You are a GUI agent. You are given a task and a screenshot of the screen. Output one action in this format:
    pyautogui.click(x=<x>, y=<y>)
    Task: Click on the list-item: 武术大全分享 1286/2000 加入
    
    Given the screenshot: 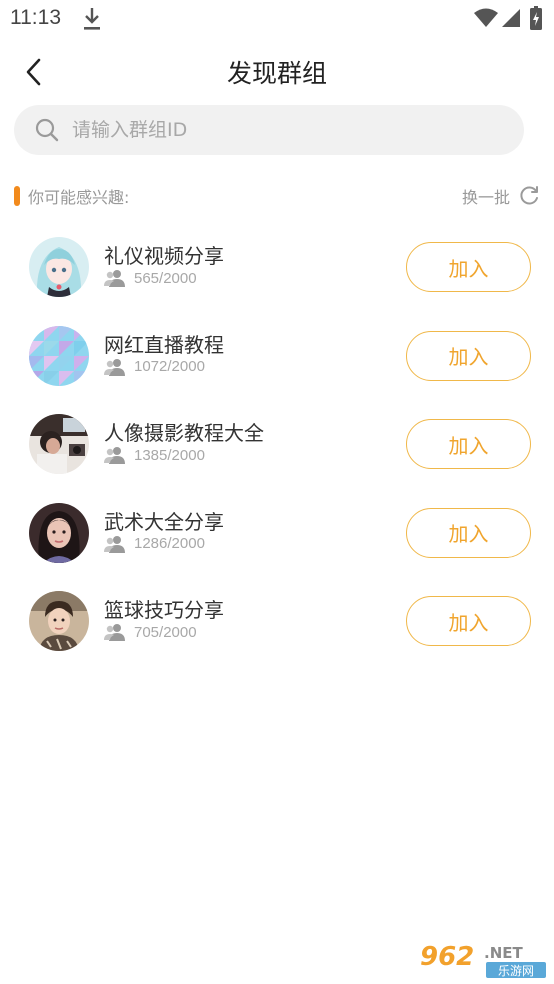 What is the action you would take?
    pyautogui.click(x=277, y=532)
    